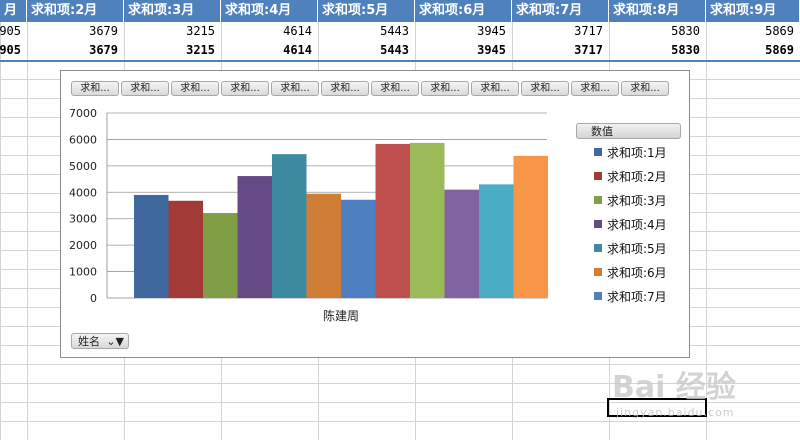  I want to click on total-row: 905 3679 3215 4614 5443 3945 3717 5830 5869, so click(400, 51).